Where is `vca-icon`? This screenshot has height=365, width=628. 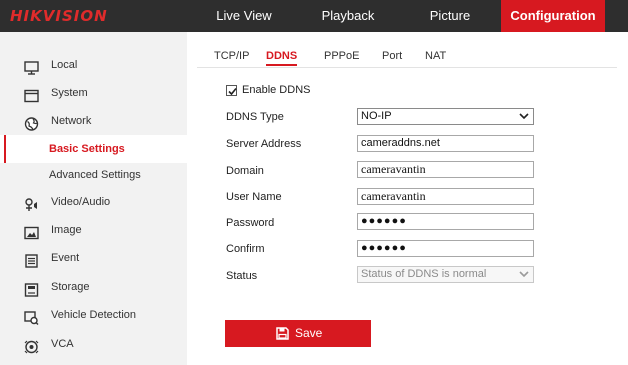 vca-icon is located at coordinates (31, 345).